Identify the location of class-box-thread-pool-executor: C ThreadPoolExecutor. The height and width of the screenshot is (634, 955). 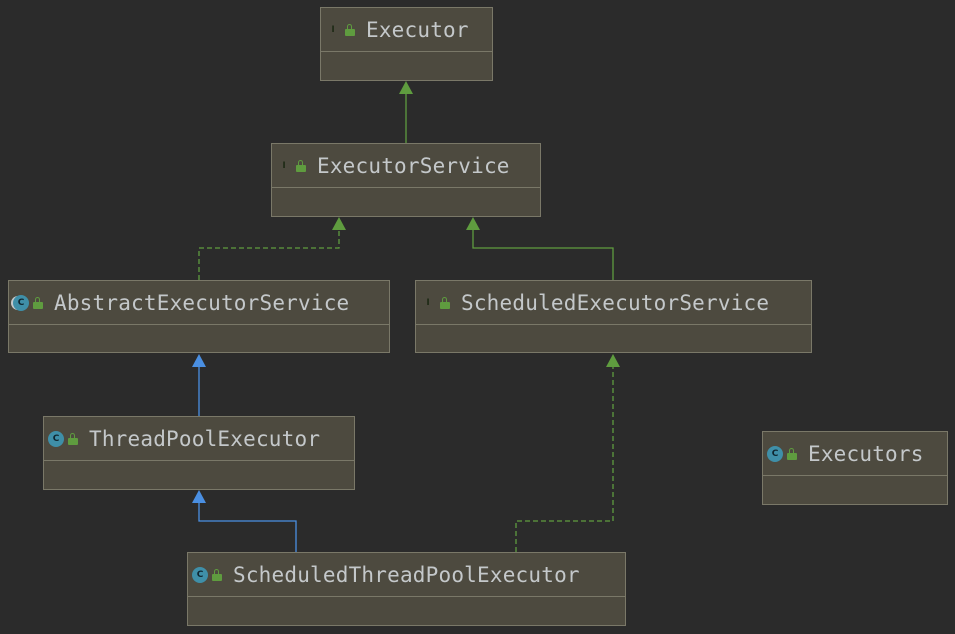
(199, 453).